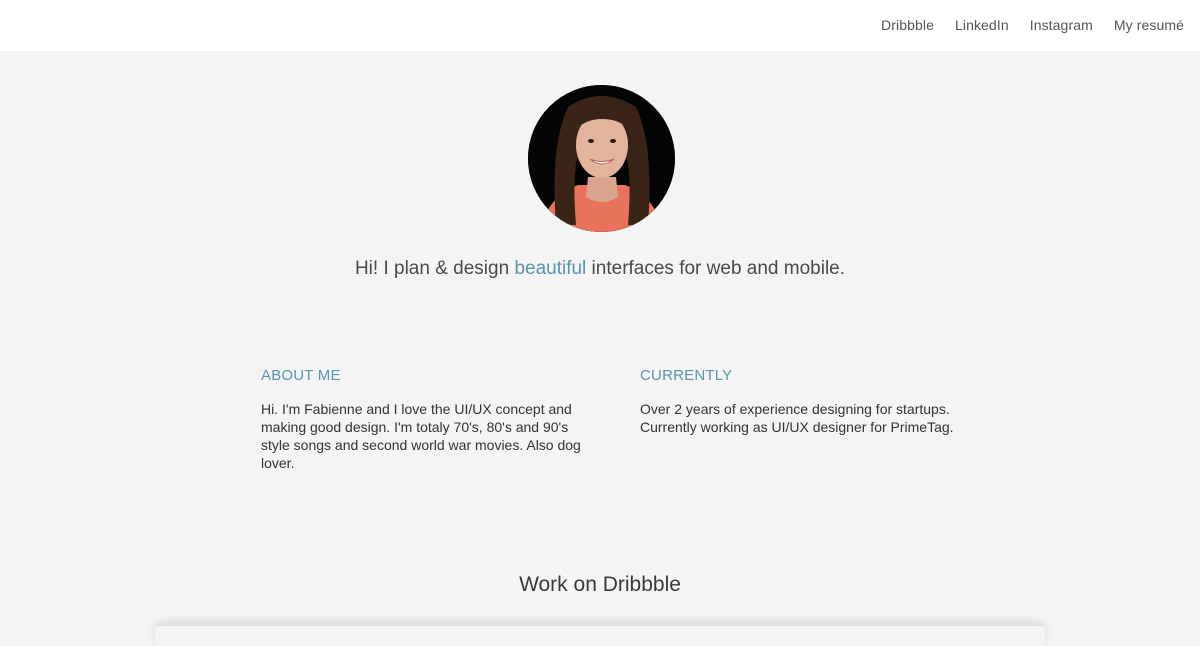  I want to click on about-me-heading: ABOUT ME, so click(301, 375).